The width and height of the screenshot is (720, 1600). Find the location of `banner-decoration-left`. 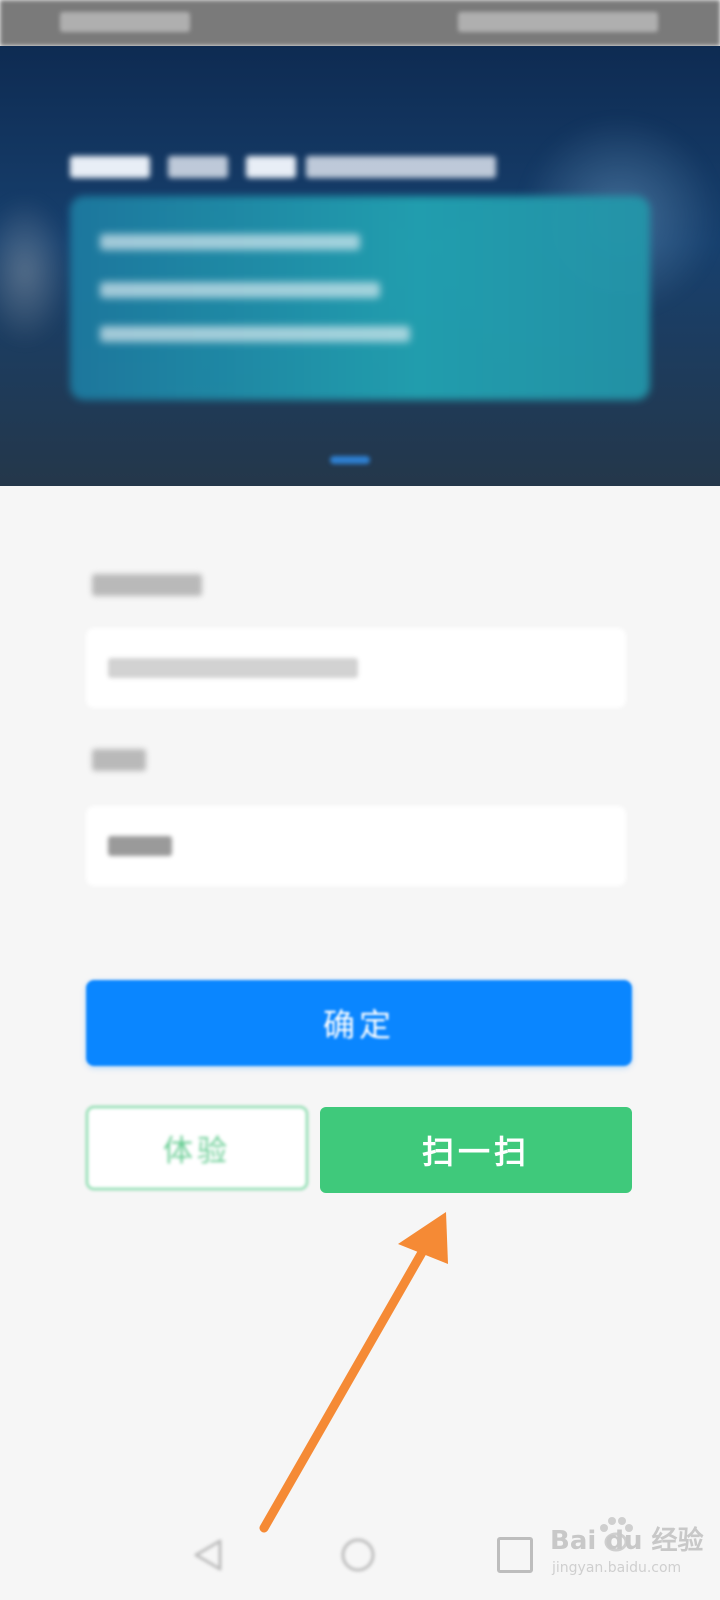

banner-decoration-left is located at coordinates (35, 271).